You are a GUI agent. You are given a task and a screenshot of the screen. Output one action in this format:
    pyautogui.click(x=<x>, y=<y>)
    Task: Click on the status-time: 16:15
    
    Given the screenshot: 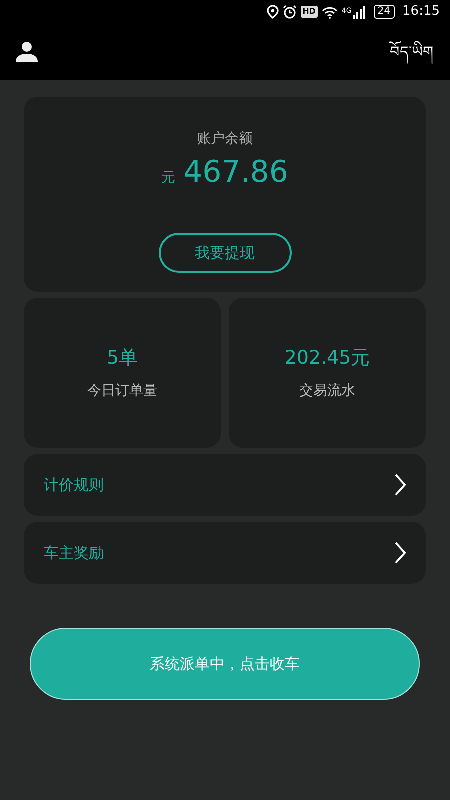 What is the action you would take?
    pyautogui.click(x=421, y=12)
    